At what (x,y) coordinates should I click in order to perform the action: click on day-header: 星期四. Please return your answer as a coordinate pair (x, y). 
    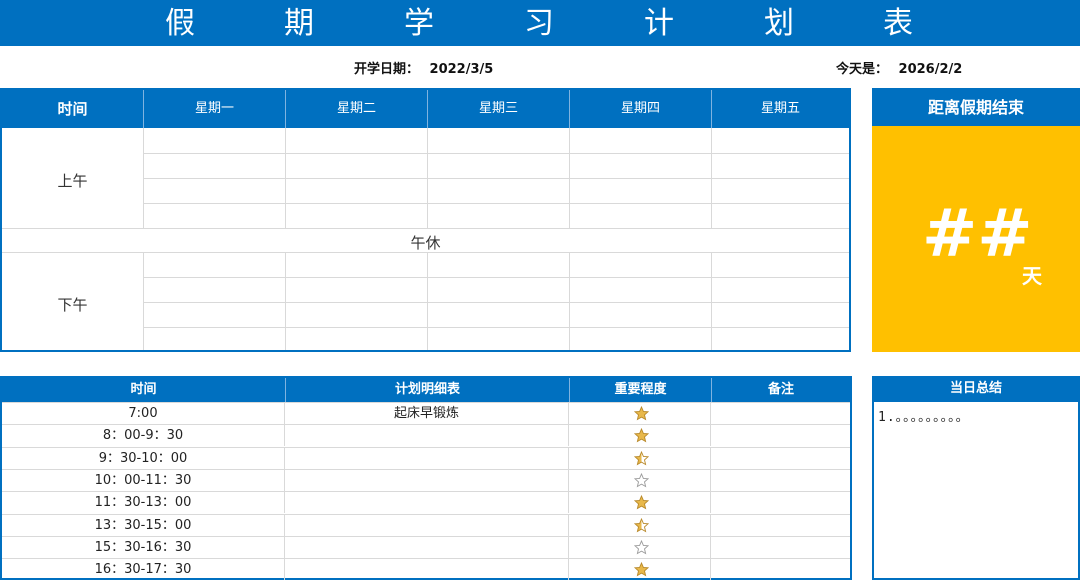
    Looking at the image, I should click on (640, 109).